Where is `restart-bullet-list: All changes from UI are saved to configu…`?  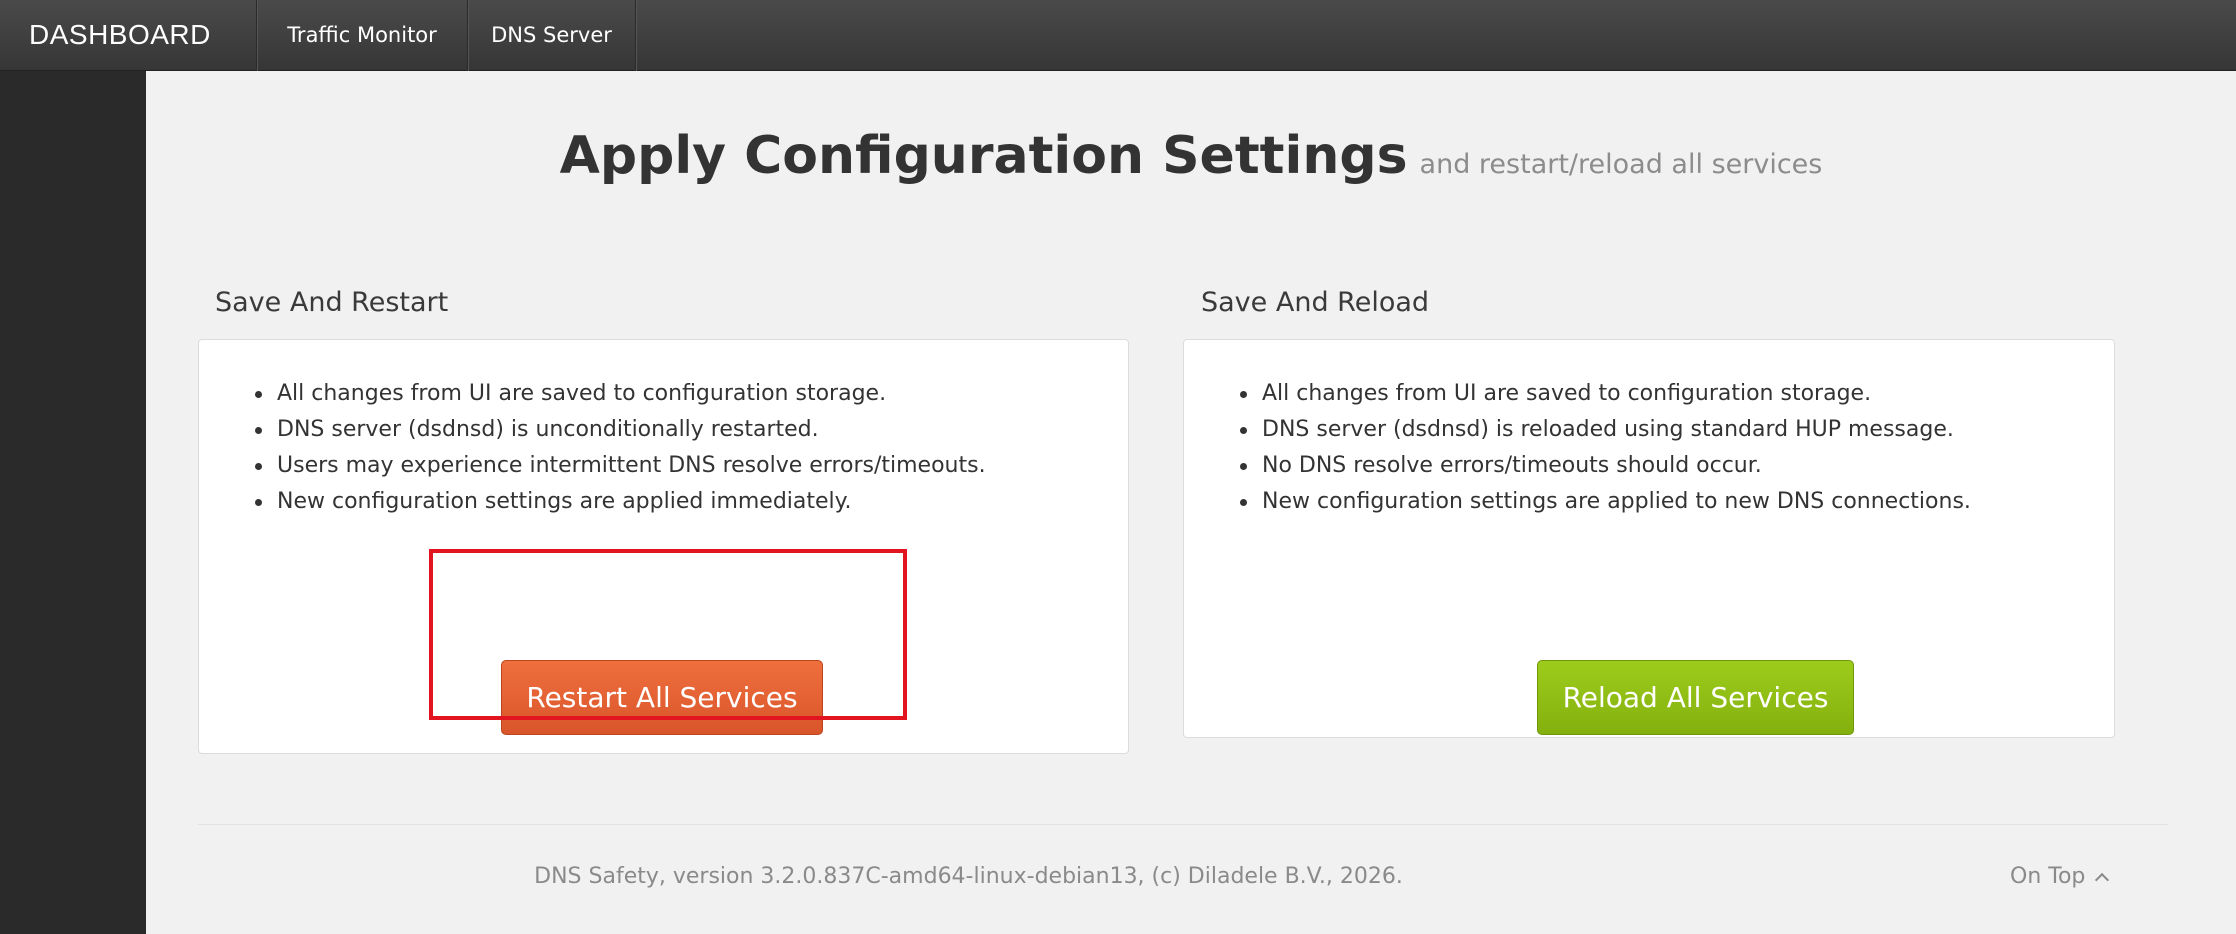 restart-bullet-list: All changes from UI are saved to configu… is located at coordinates (619, 448).